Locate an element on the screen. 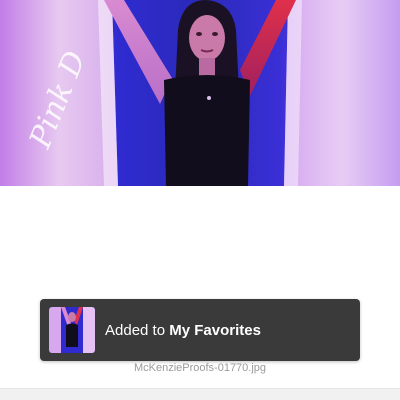  favorites-toast: Added to My Favorites is located at coordinates (200, 330).